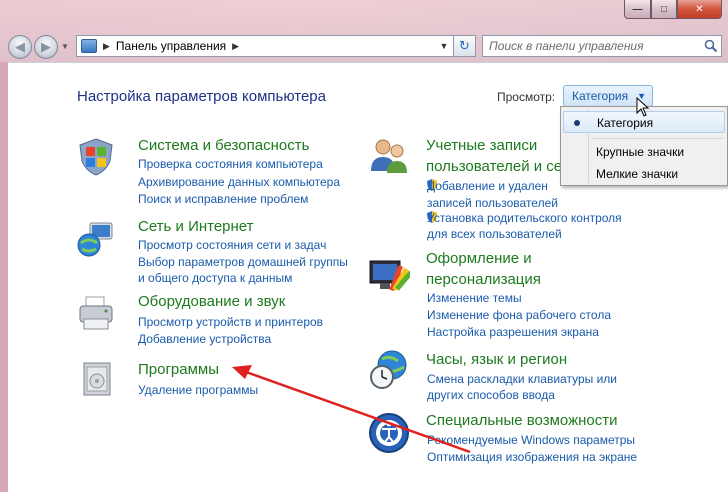  Describe the element at coordinates (230, 164) in the screenshot. I see `link-check-status: Проверка состояния компьютера` at that location.